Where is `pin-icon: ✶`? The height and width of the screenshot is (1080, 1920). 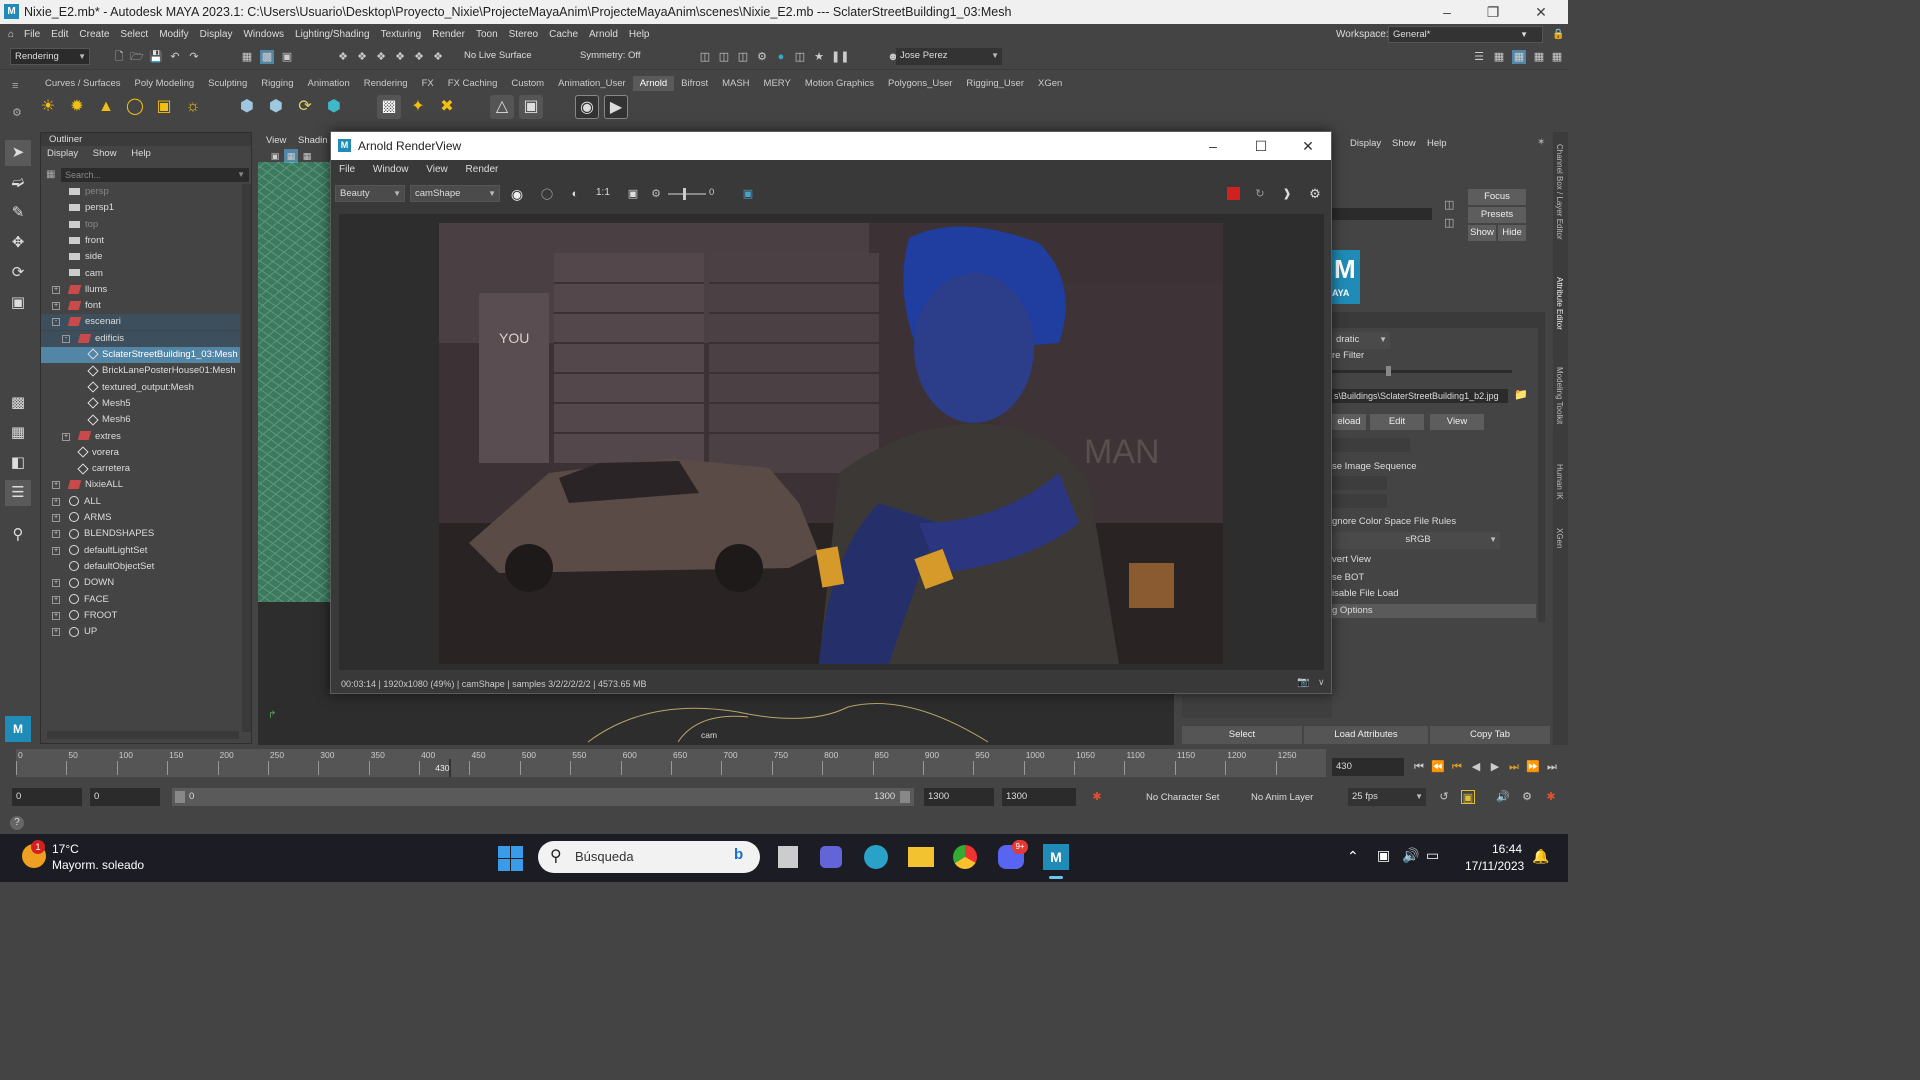
pin-icon: ✶ is located at coordinates (1541, 142).